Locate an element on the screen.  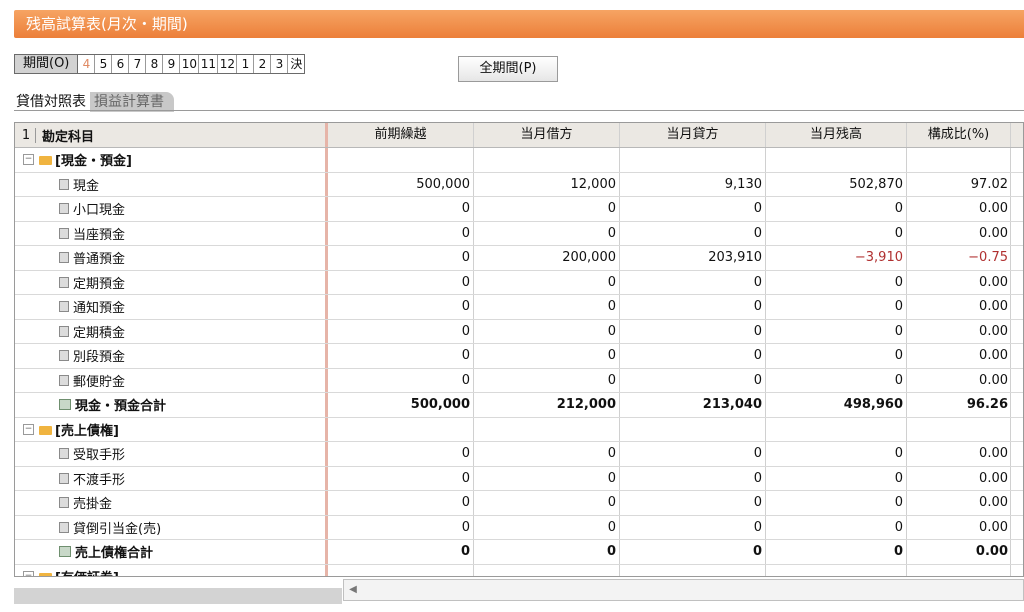
account-name: 普通預金 is located at coordinates (99, 260).